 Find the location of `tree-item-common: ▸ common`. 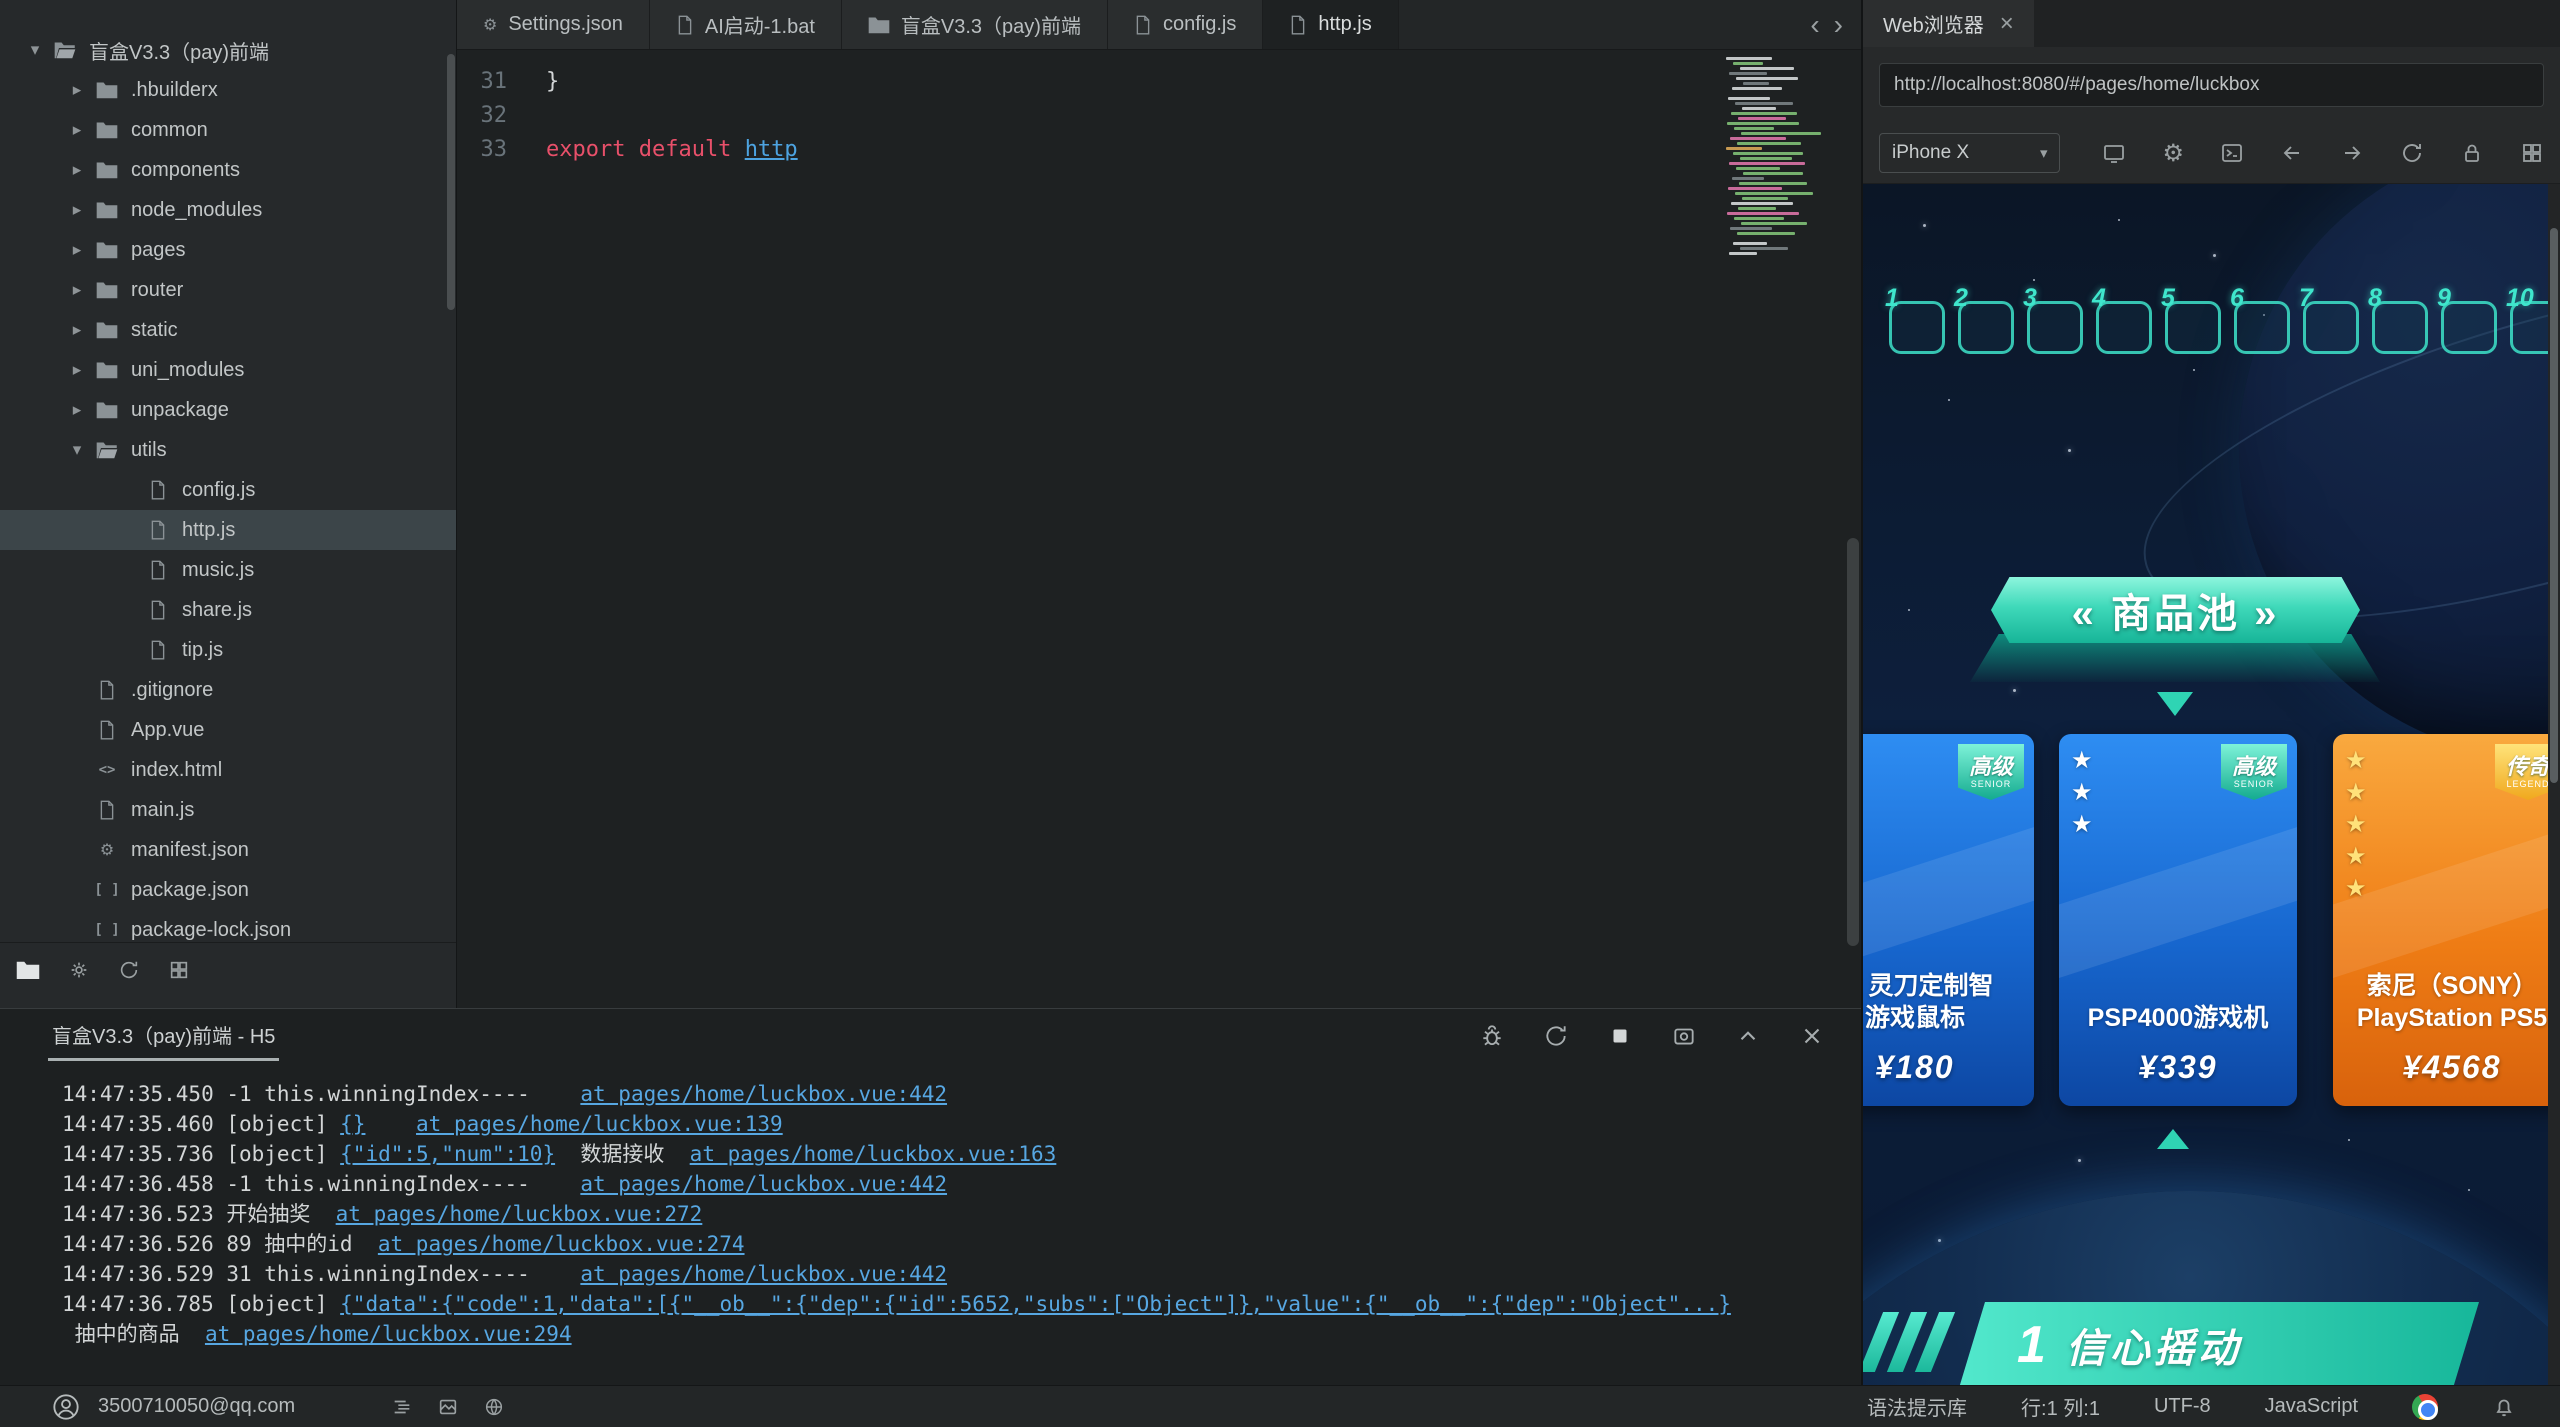

tree-item-common: ▸ common is located at coordinates (228, 130).